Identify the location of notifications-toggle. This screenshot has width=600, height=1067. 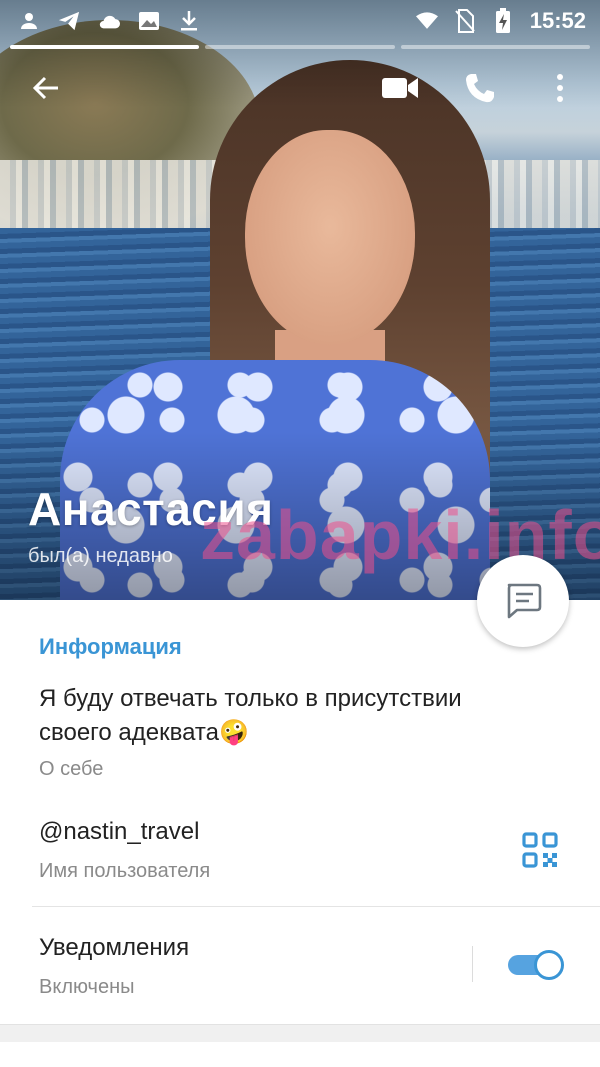
(536, 965).